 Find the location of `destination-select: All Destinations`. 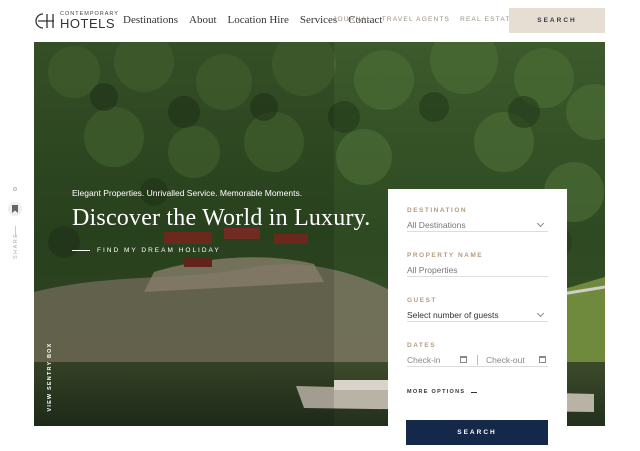

destination-select: All Destinations is located at coordinates (477, 225).